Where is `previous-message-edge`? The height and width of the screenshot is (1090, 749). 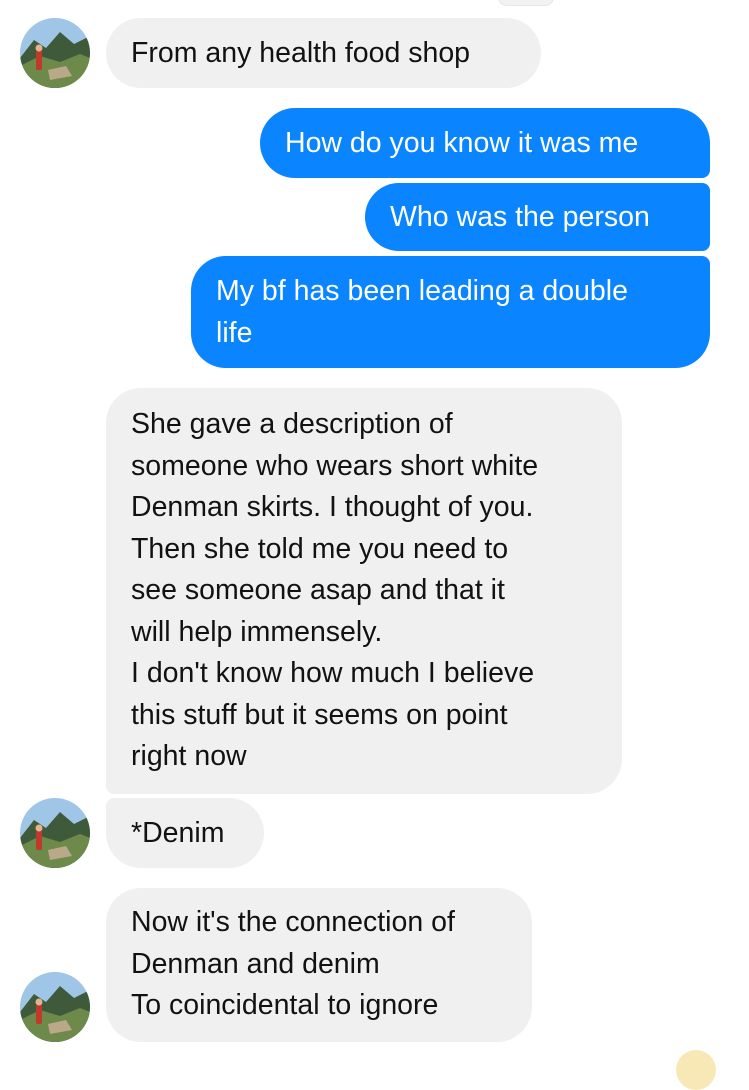
previous-message-edge is located at coordinates (526, 3).